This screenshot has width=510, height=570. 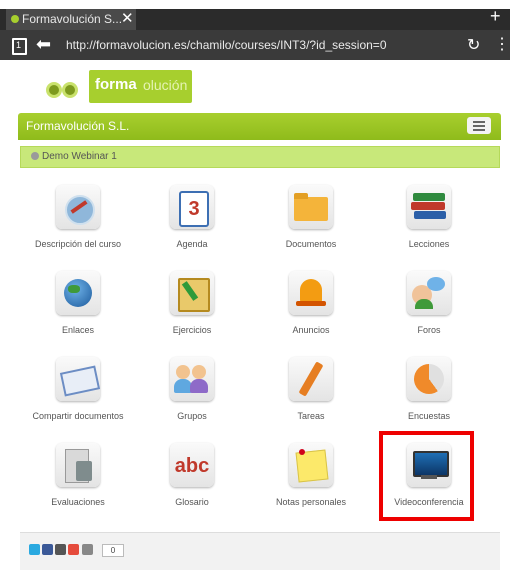 I want to click on tool-agenda: 3 Agenda, so click(x=192, y=225).